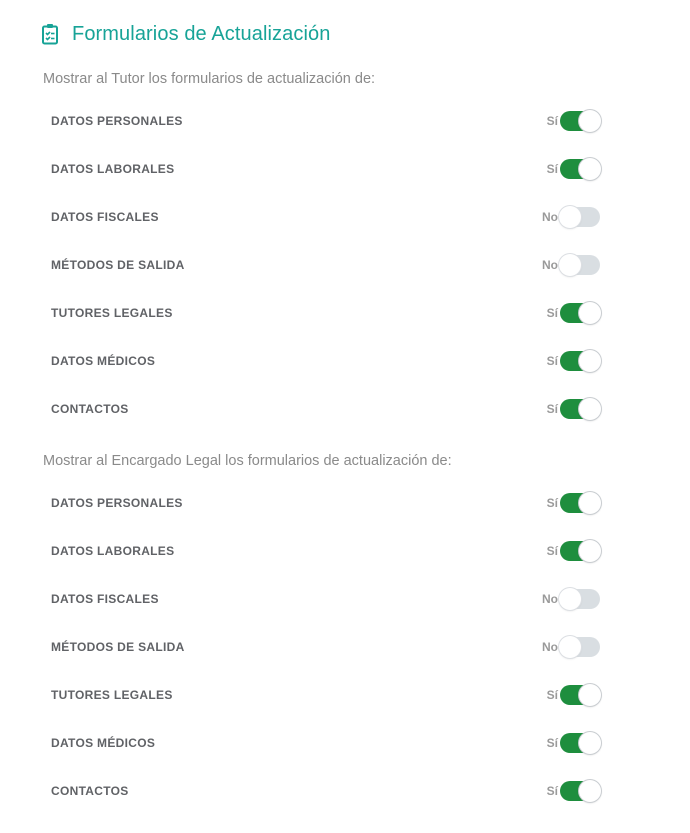 The image size is (690, 833). Describe the element at coordinates (201, 34) in the screenshot. I see `page-title: Formularios de Actualización` at that location.